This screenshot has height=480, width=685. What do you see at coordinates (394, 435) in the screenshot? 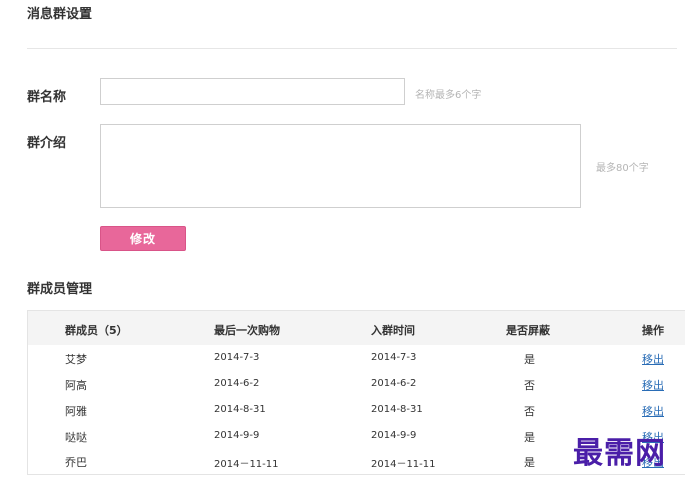
I see `joined-date: 2014-9-9` at bounding box center [394, 435].